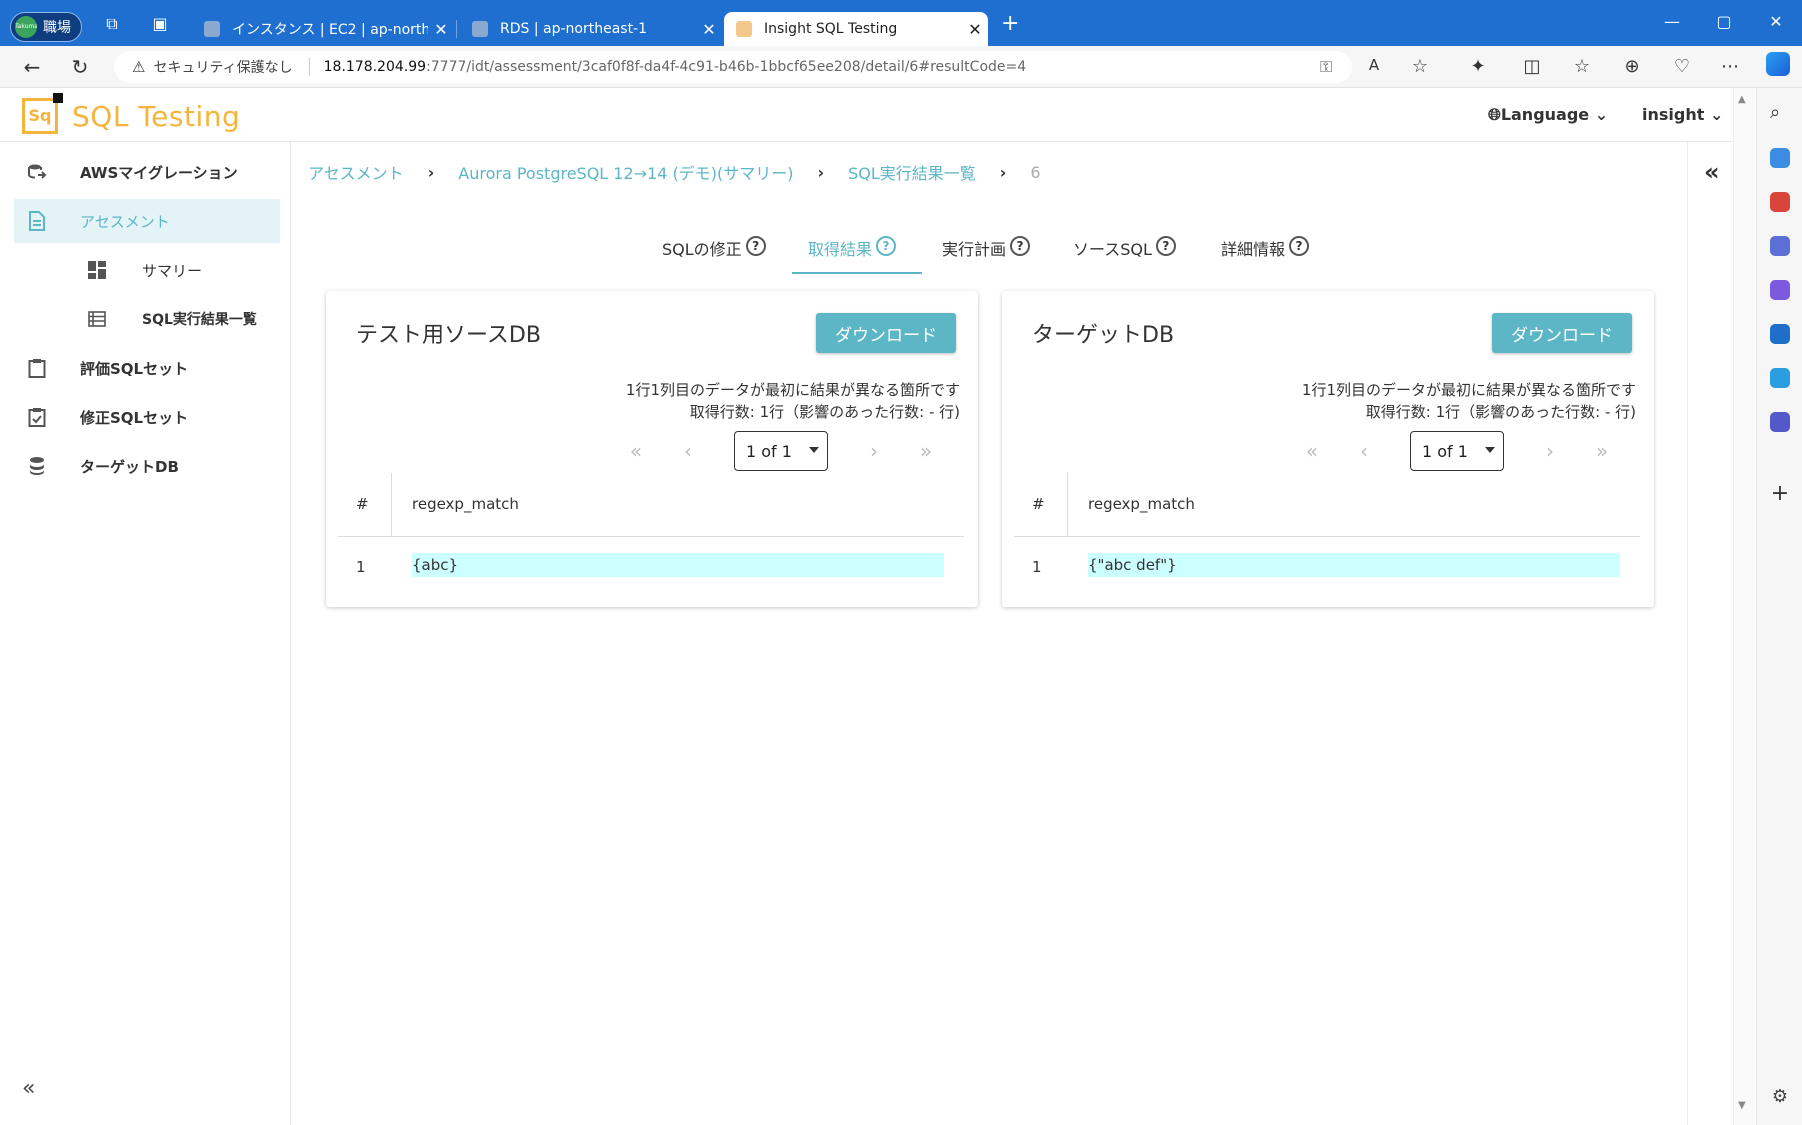 This screenshot has height=1125, width=1802. What do you see at coordinates (199, 320) in the screenshot?
I see `sidebar-item-label: SQL実行結果一覧` at bounding box center [199, 320].